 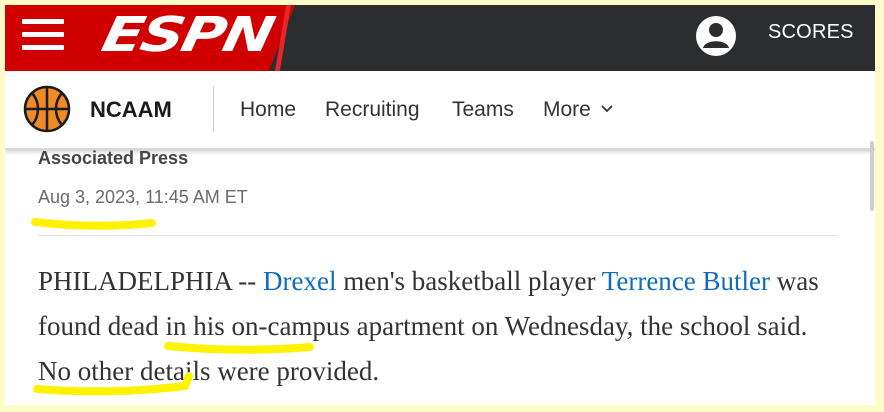 I want to click on article-byline: Associated Press, so click(x=113, y=158).